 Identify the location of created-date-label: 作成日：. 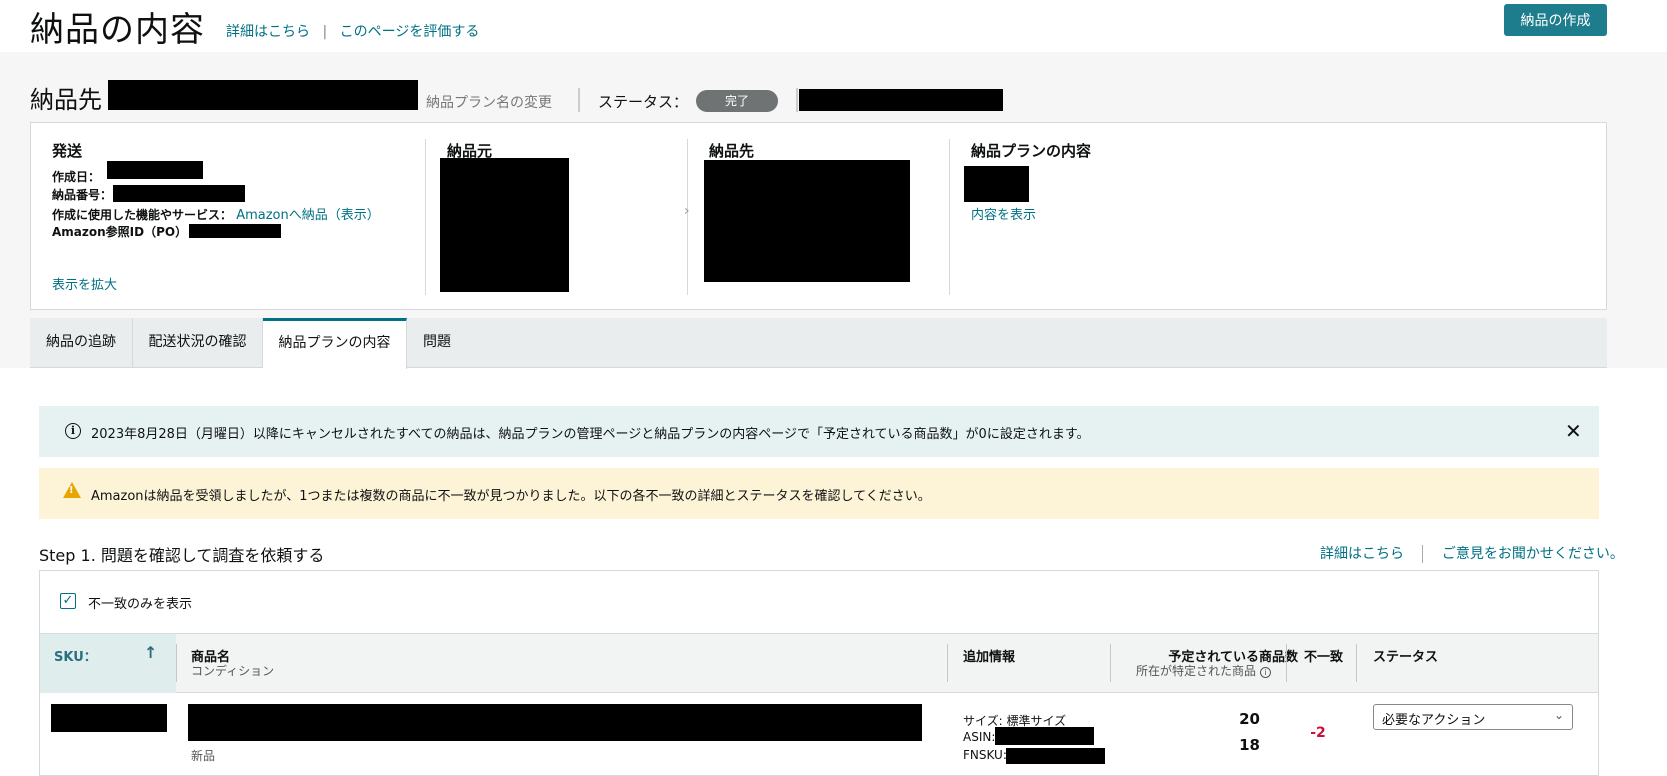
(76, 177).